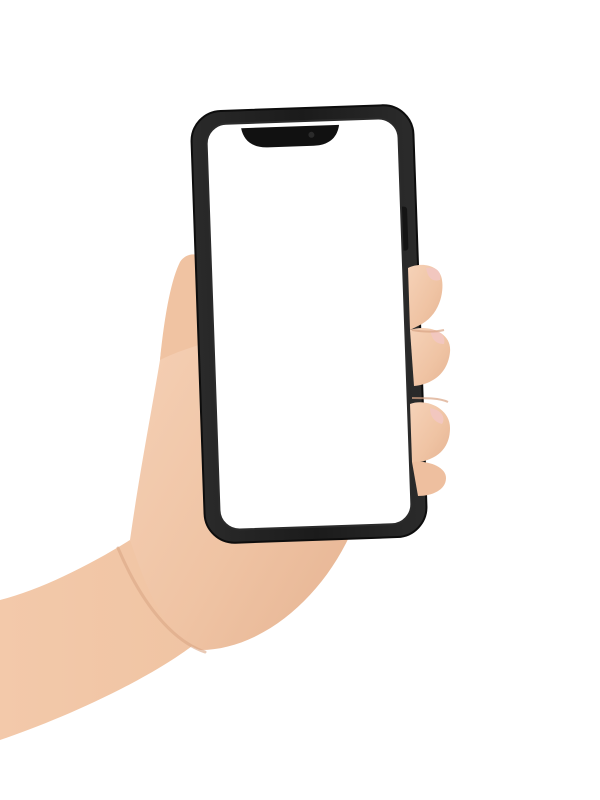 This screenshot has width=600, height=800. What do you see at coordinates (429, 478) in the screenshot?
I see `pinky-finger` at bounding box center [429, 478].